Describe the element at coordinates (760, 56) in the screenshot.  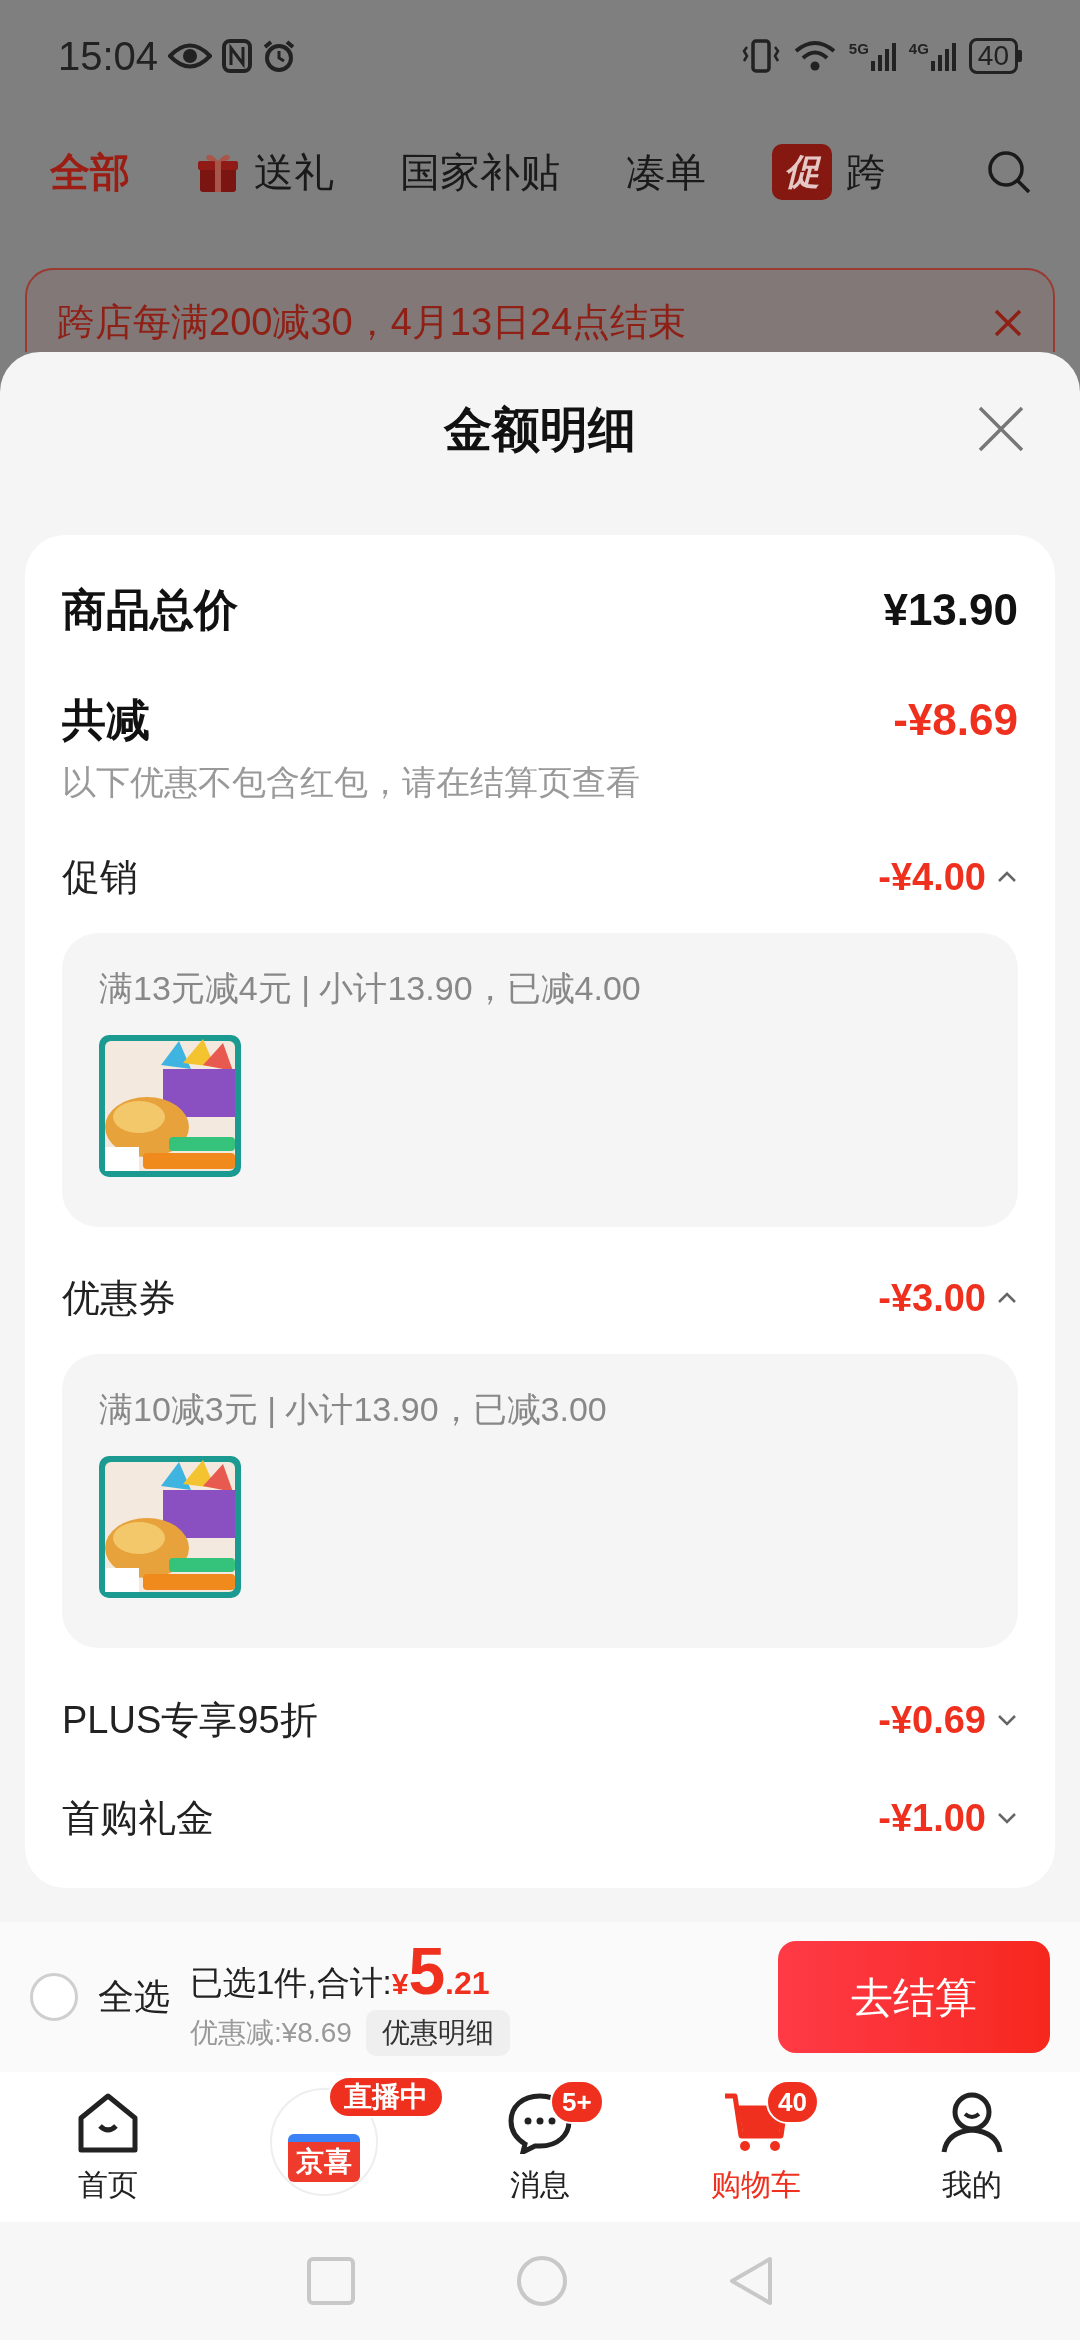
I see `vibrate-icon` at that location.